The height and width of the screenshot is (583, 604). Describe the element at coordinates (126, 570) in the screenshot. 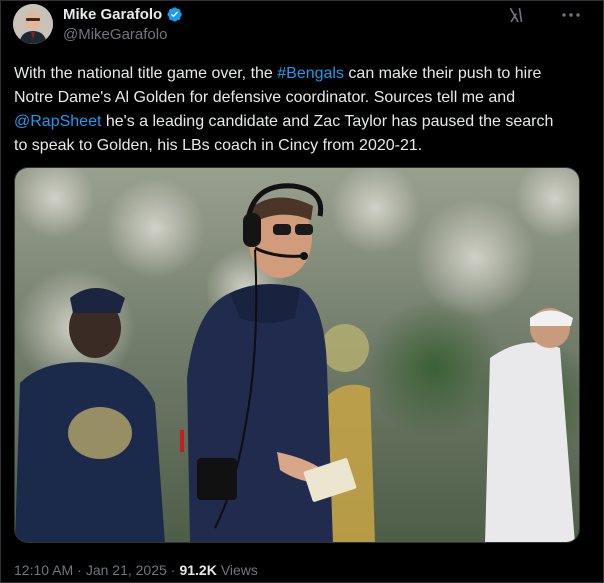

I see `tweet-date: Jan 21, 2025` at that location.